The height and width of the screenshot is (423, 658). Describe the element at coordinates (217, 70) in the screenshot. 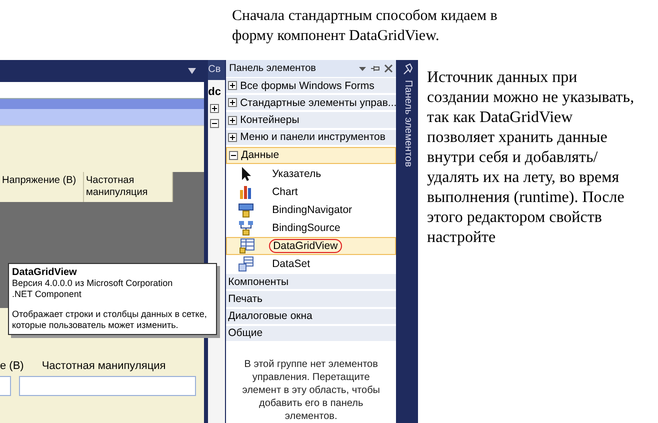

I see `panel-title: Св` at that location.